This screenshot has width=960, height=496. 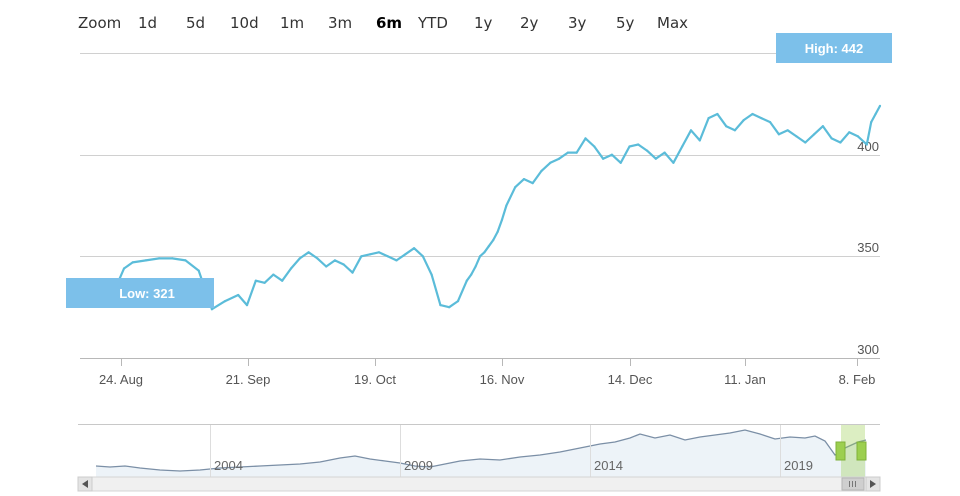 I want to click on navigator-right-handle, so click(x=861, y=451).